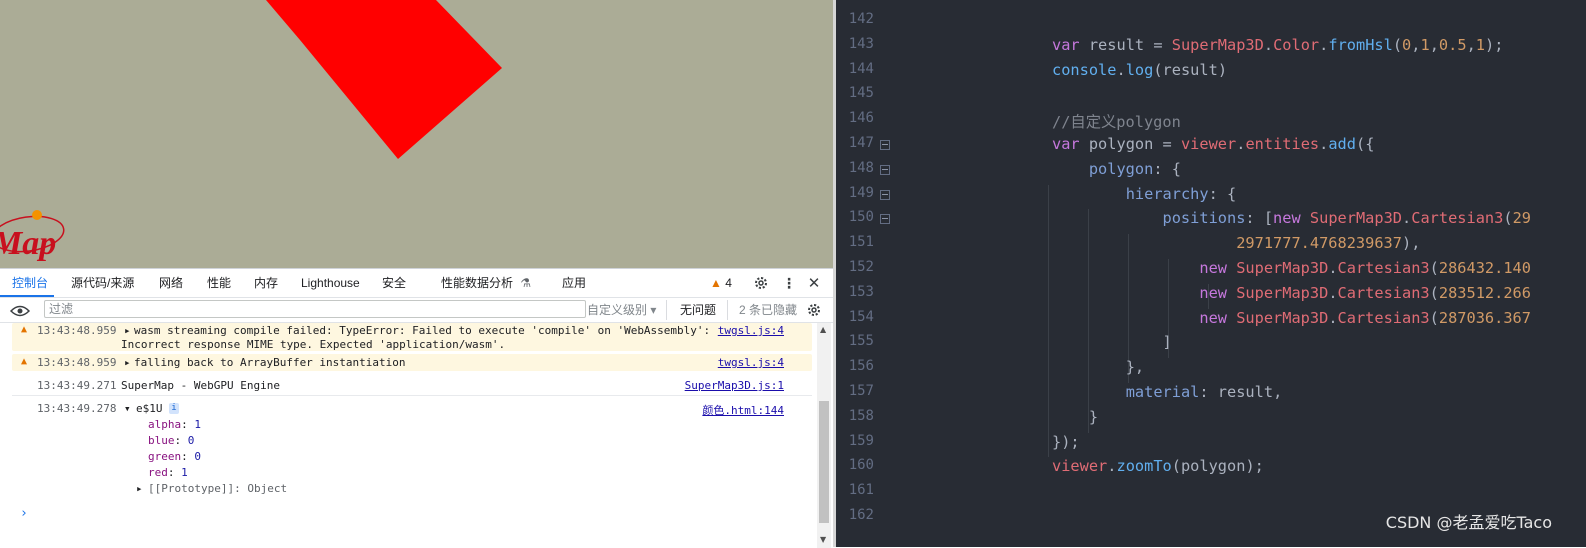 The image size is (1586, 548). Describe the element at coordinates (165, 456) in the screenshot. I see `property-key: green` at that location.